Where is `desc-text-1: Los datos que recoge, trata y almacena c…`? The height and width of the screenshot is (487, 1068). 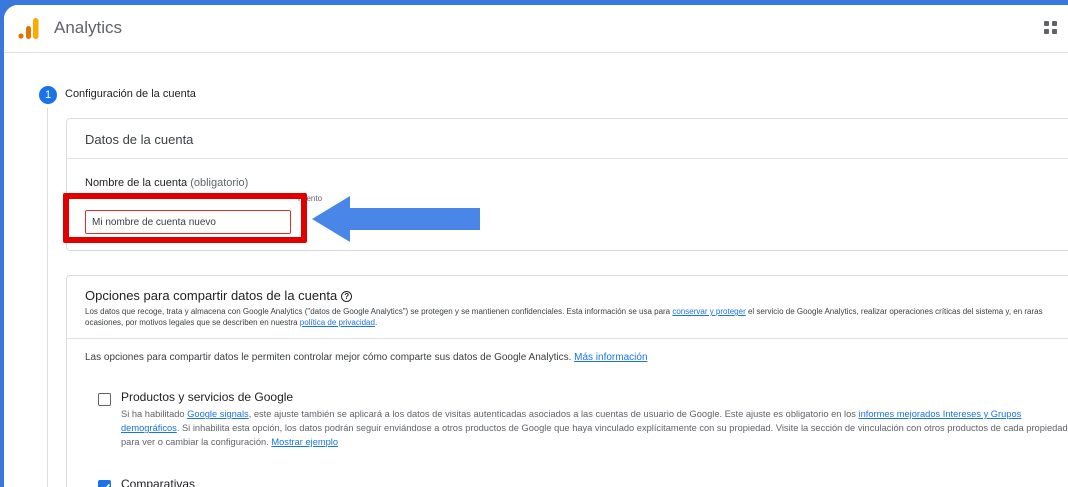
desc-text-1: Los datos que recoge, trata y almacena c… is located at coordinates (379, 311).